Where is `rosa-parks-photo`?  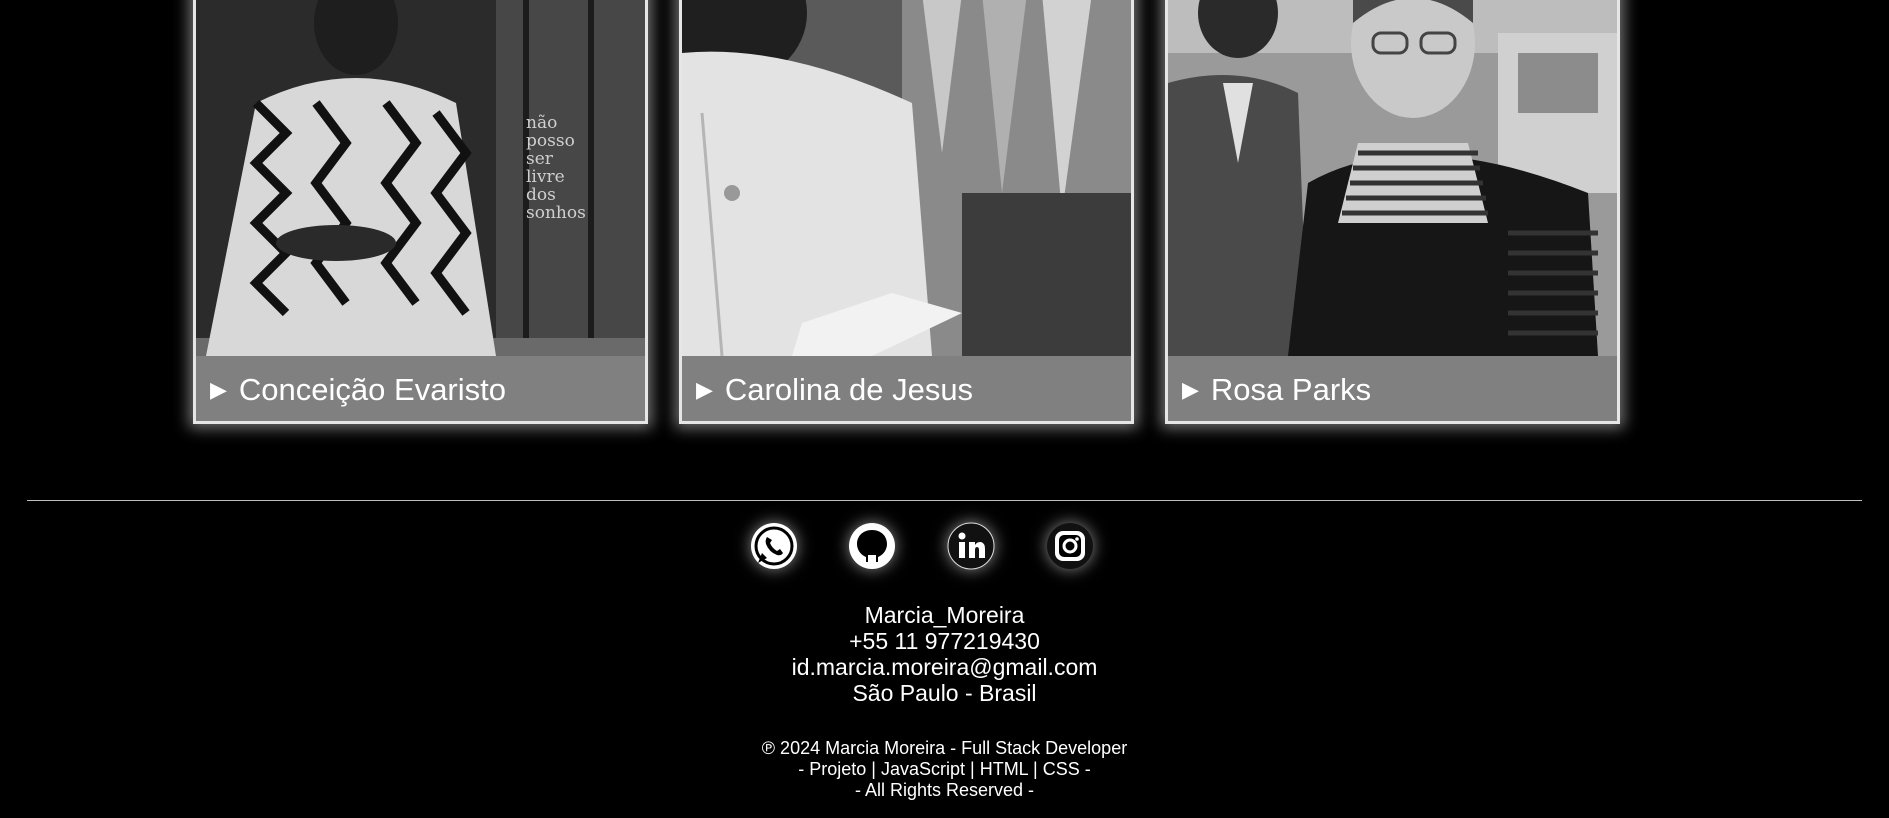 rosa-parks-photo is located at coordinates (1392, 178).